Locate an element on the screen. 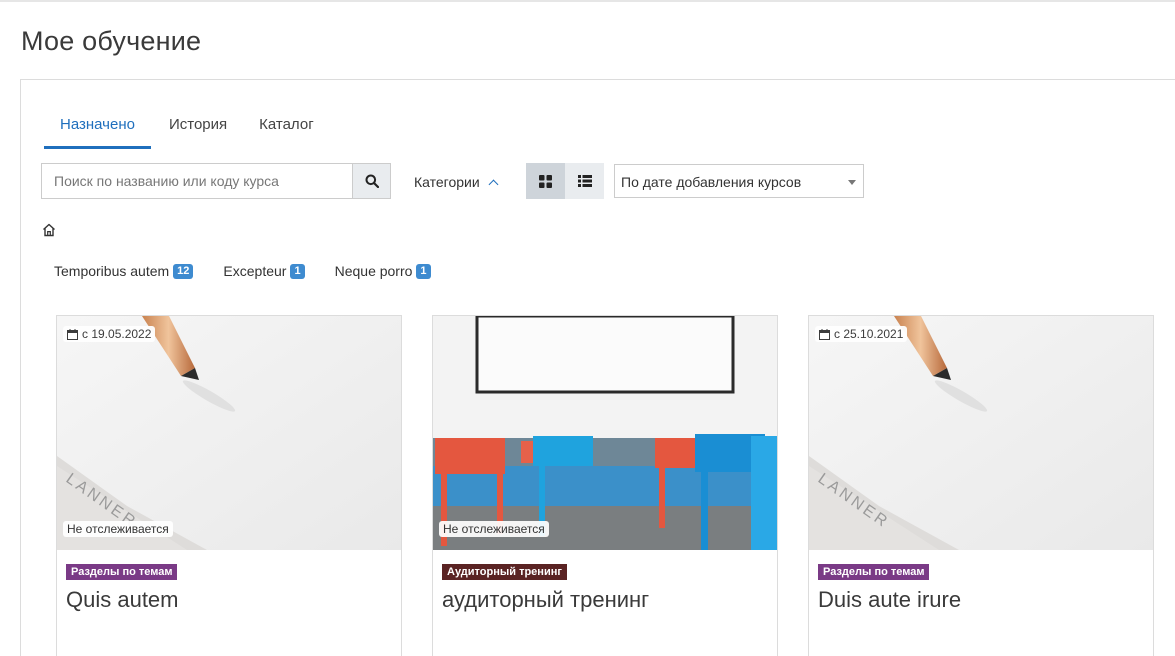 The height and width of the screenshot is (656, 1175). home-icon is located at coordinates (49, 230).